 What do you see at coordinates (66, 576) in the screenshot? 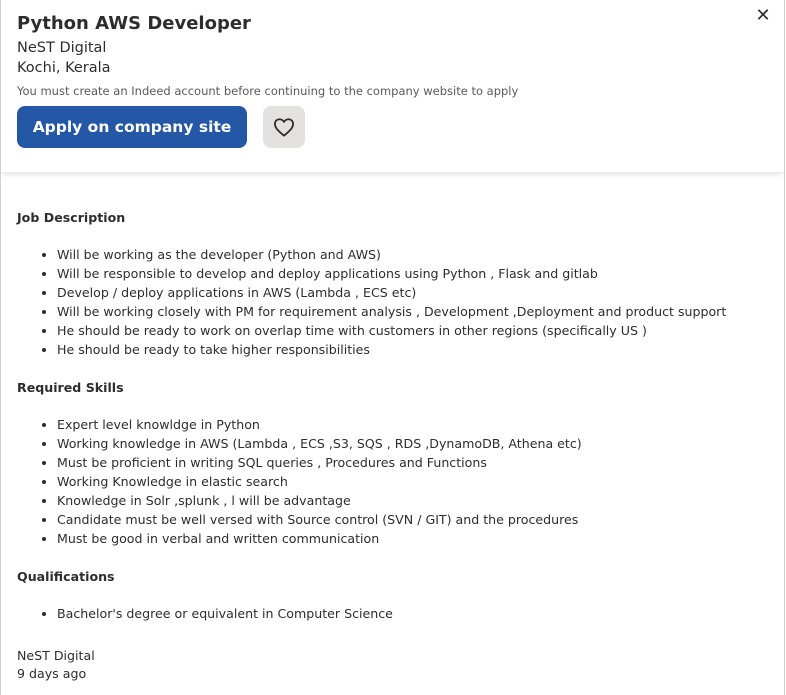
I see `section-title-qualifications: Qualifications` at bounding box center [66, 576].